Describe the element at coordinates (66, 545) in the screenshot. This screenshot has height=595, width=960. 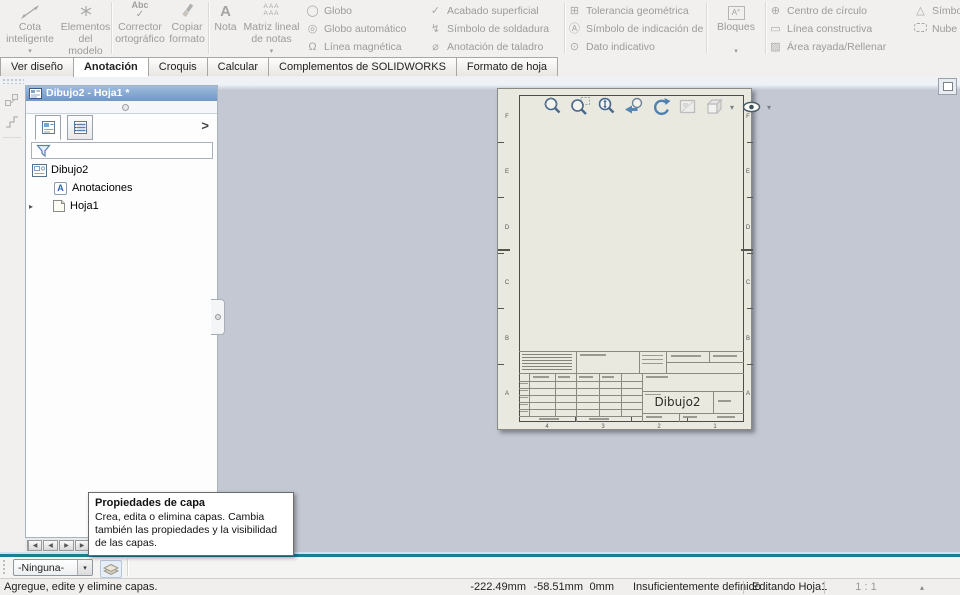
I see `next-sheet-button: ▶` at that location.